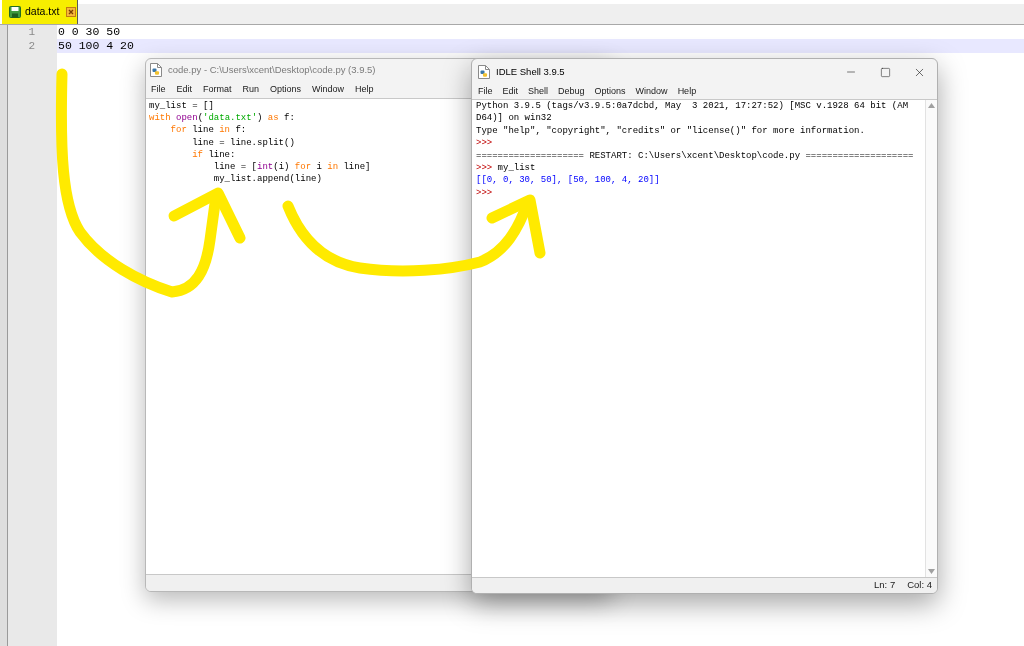 The width and height of the screenshot is (1024, 646). Describe the element at coordinates (568, 180) in the screenshot. I see `shell-line: [[0, 0, 30, 50], [50, 100, 4, 20]]` at that location.